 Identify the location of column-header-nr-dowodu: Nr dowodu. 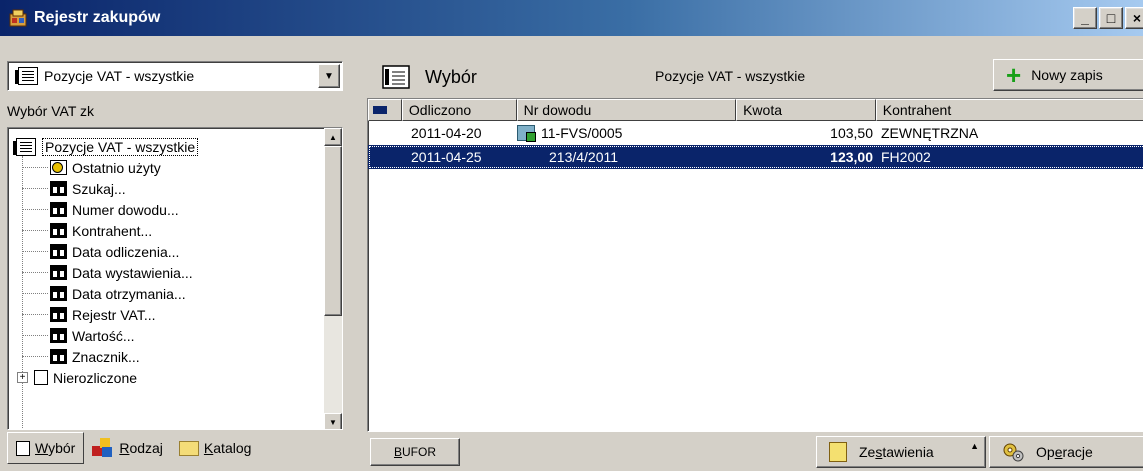
(626, 110).